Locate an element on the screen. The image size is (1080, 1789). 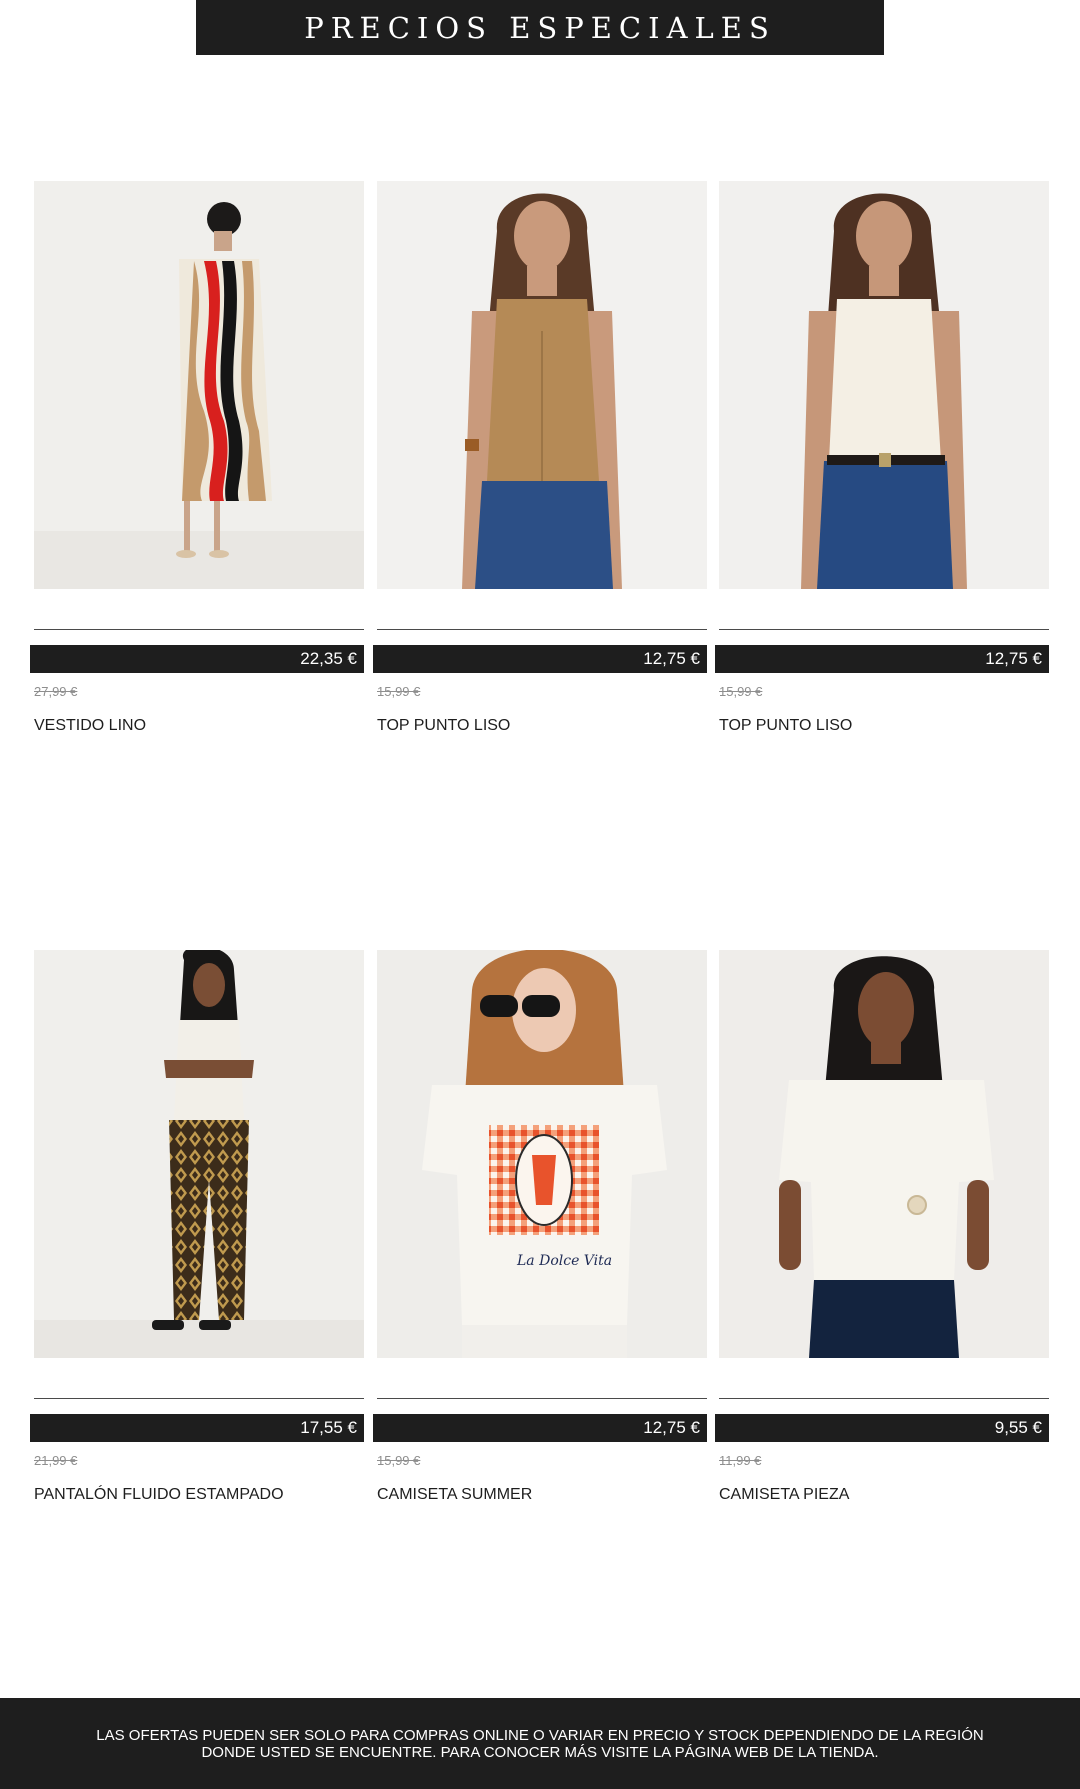
original-price: 11,99 € is located at coordinates (740, 1460).